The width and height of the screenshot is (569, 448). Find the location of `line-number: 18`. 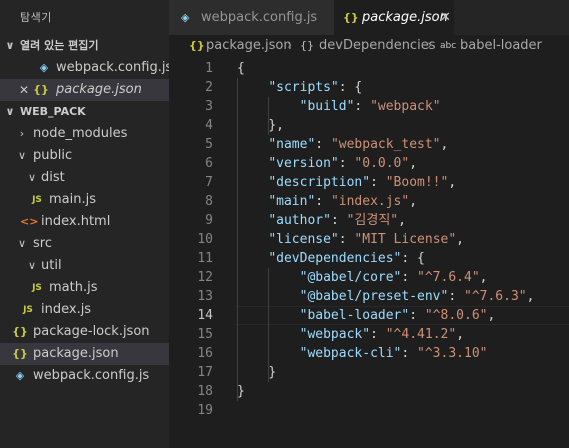

line-number: 18 is located at coordinates (205, 391).